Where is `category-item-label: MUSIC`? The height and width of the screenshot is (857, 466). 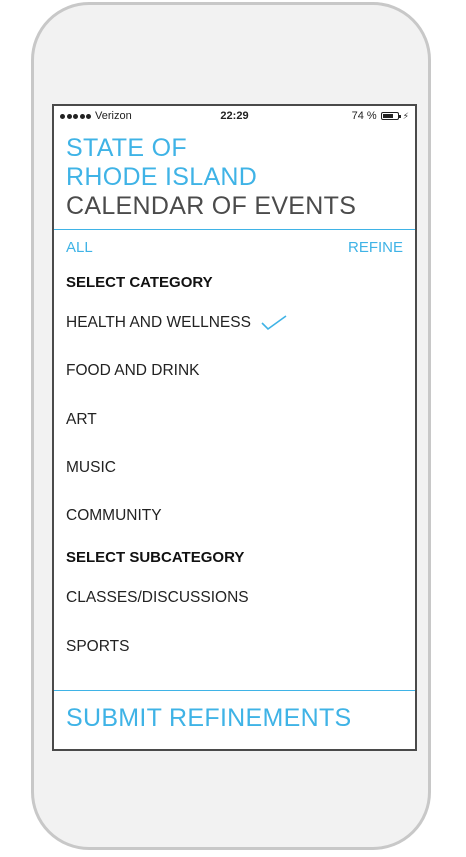
category-item-label: MUSIC is located at coordinates (91, 467).